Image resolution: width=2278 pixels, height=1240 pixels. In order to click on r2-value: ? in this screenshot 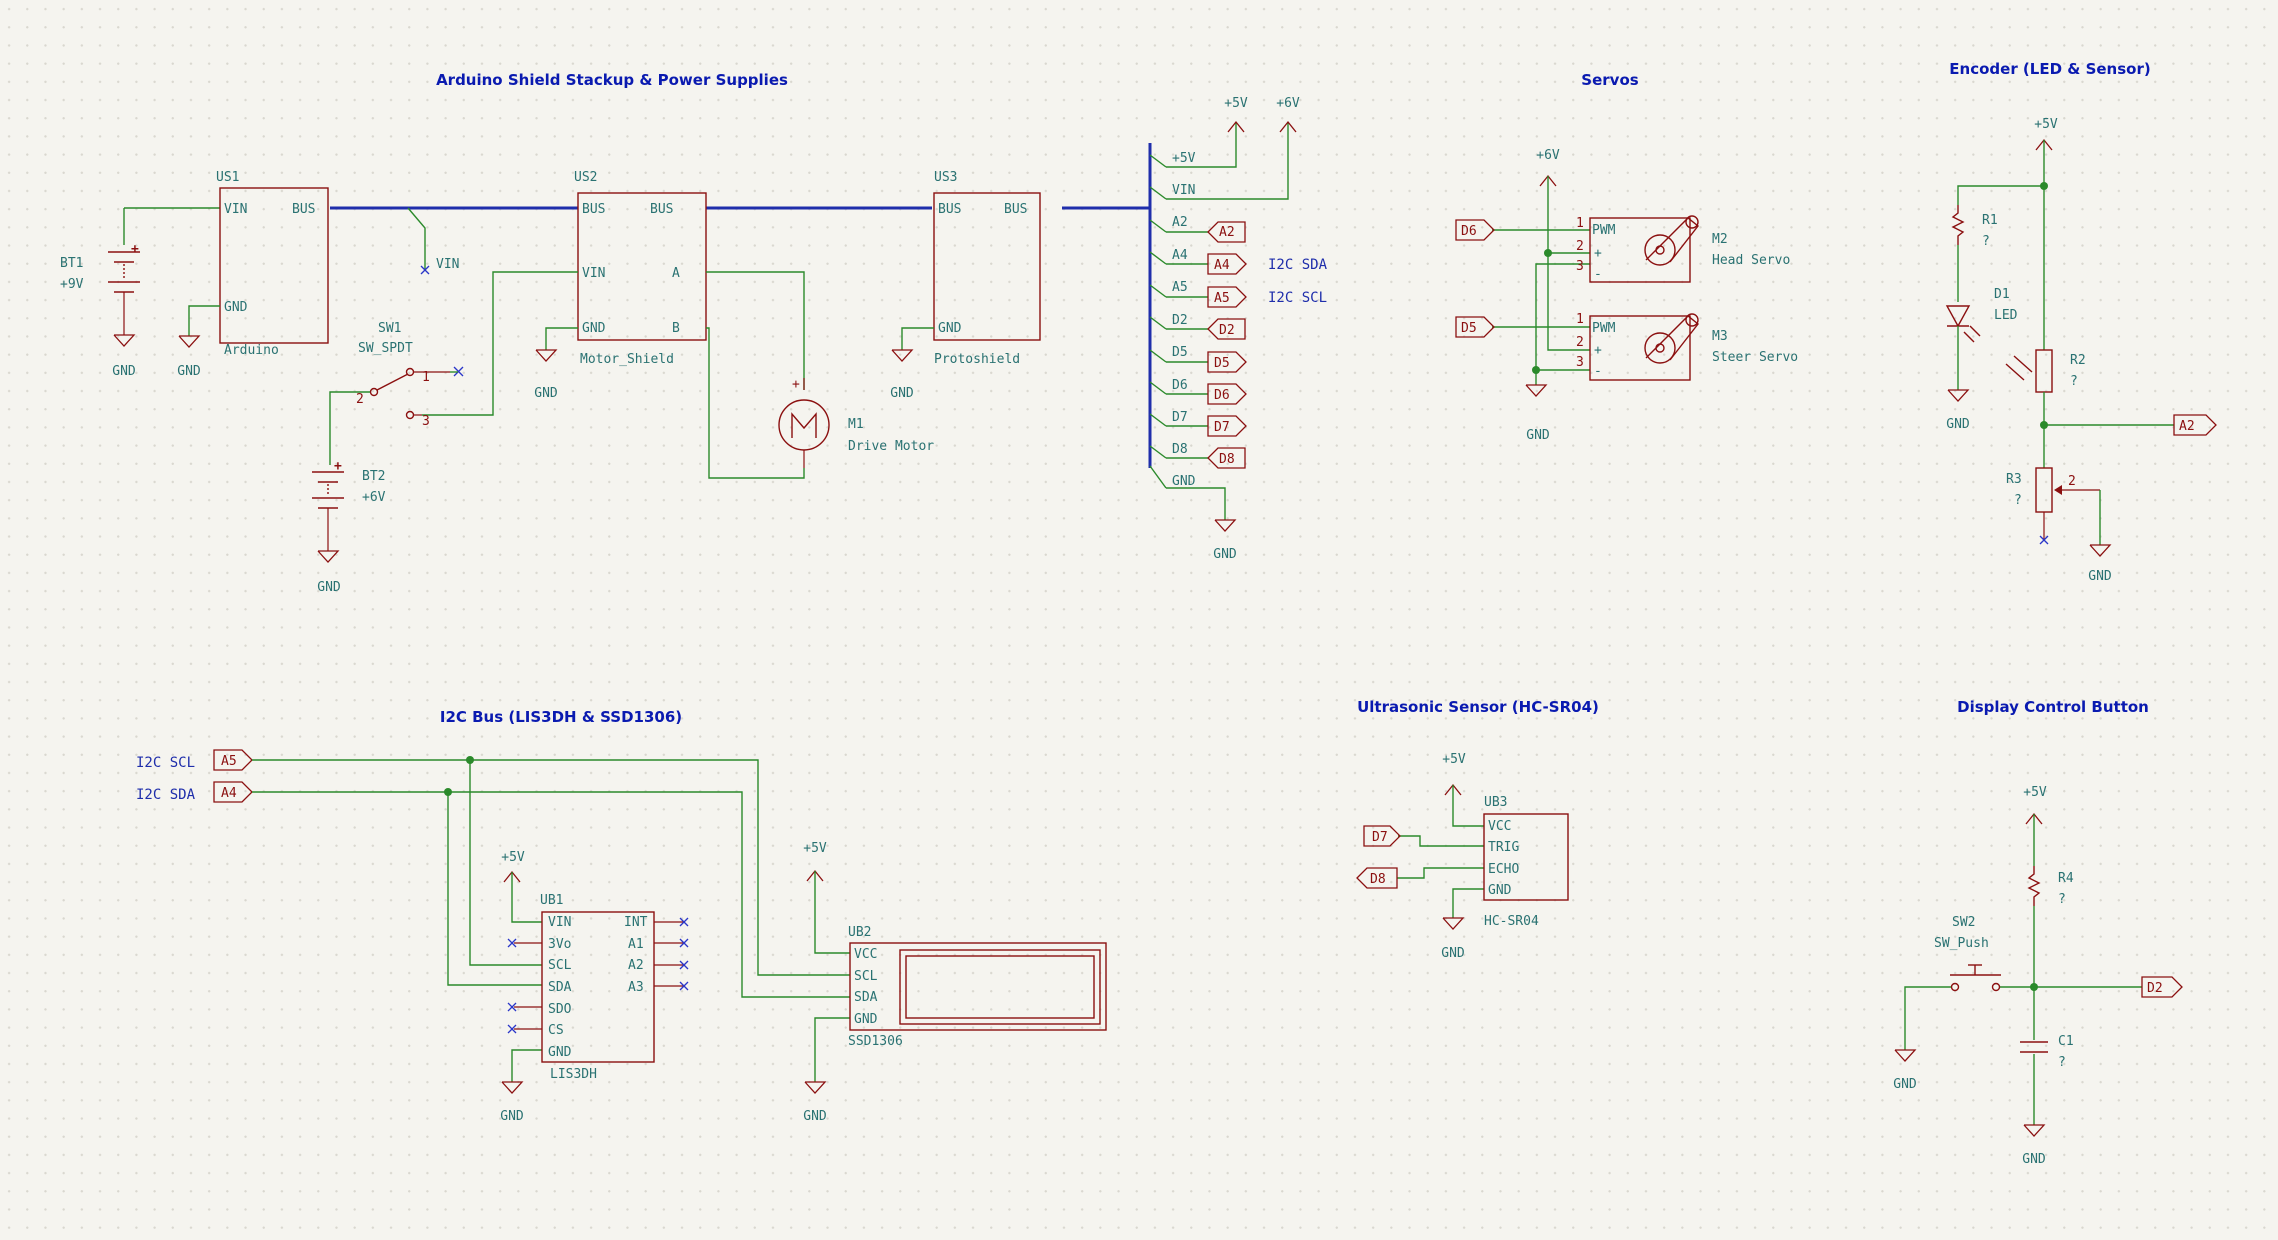, I will do `click(2074, 381)`.